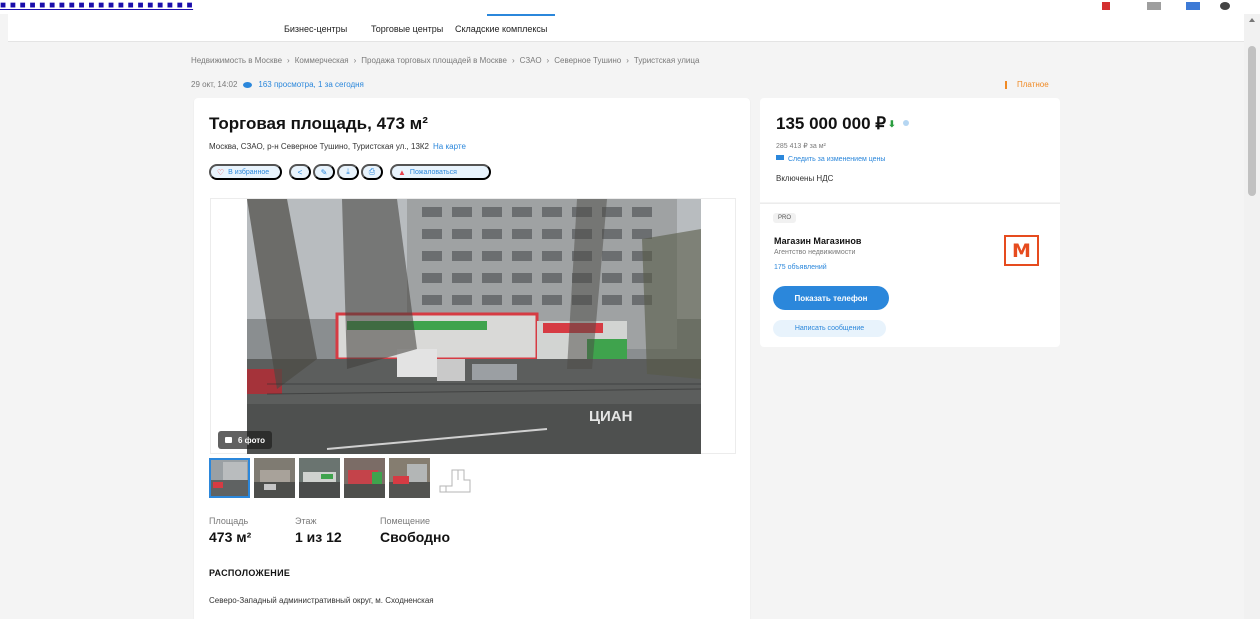 The height and width of the screenshot is (619, 1260). Describe the element at coordinates (1252, 316) in the screenshot. I see `page-scrollbar` at that location.